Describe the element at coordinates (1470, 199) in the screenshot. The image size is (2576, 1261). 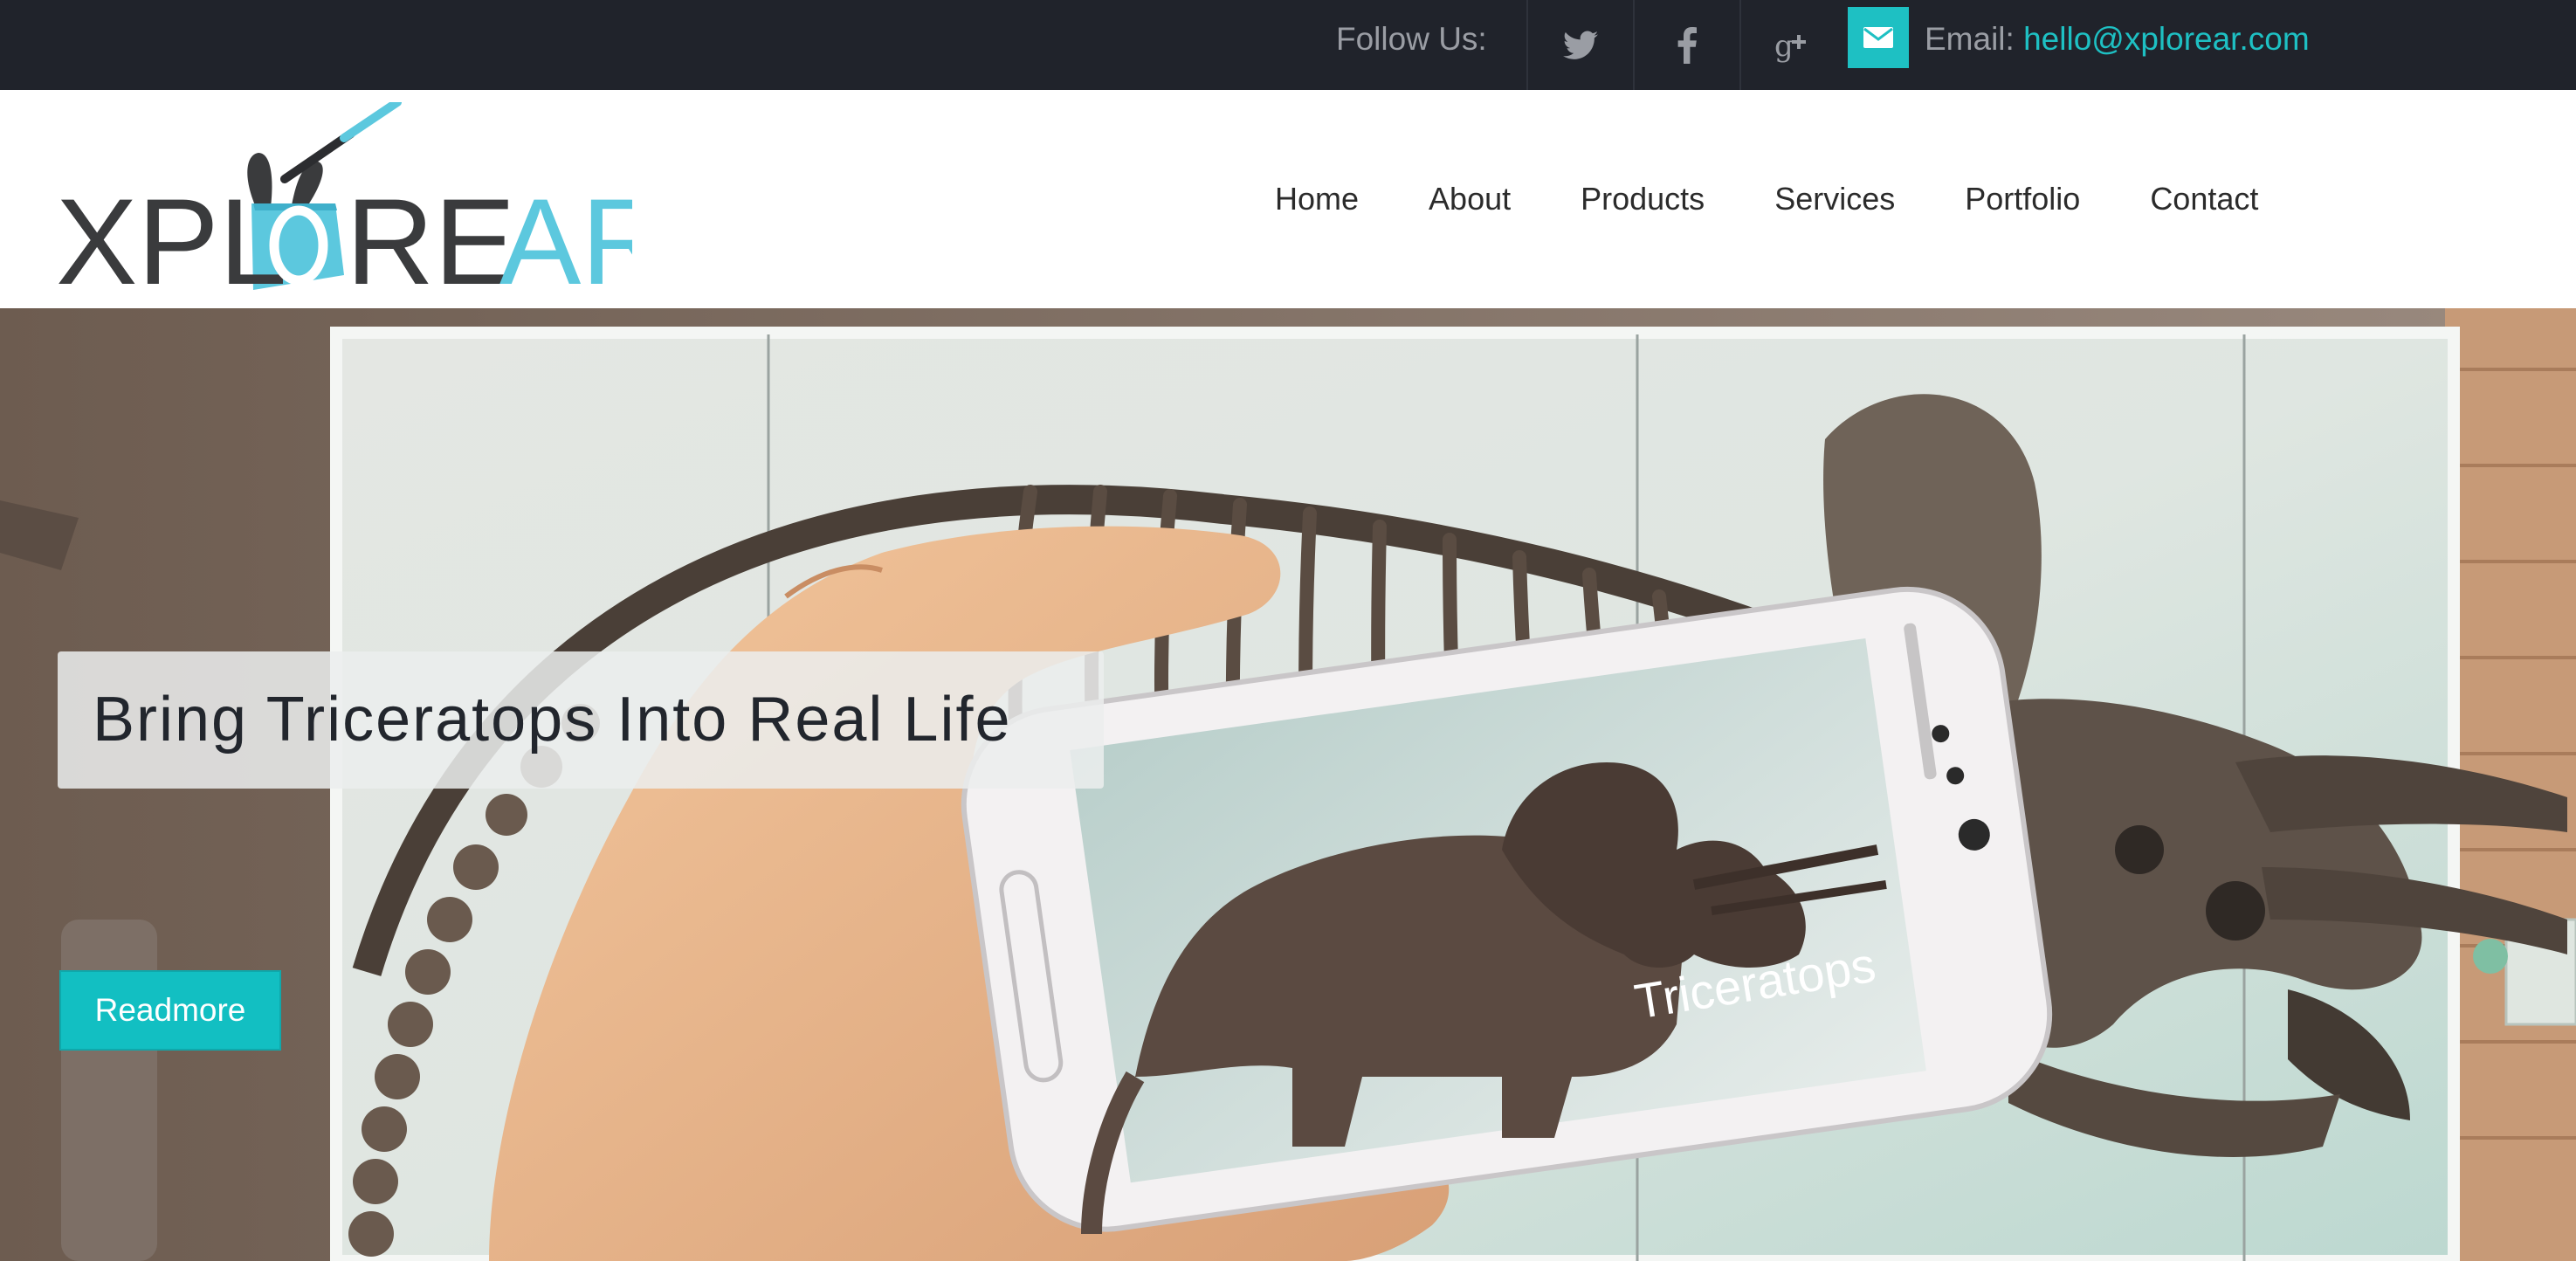
I see `nav-about: About` at that location.